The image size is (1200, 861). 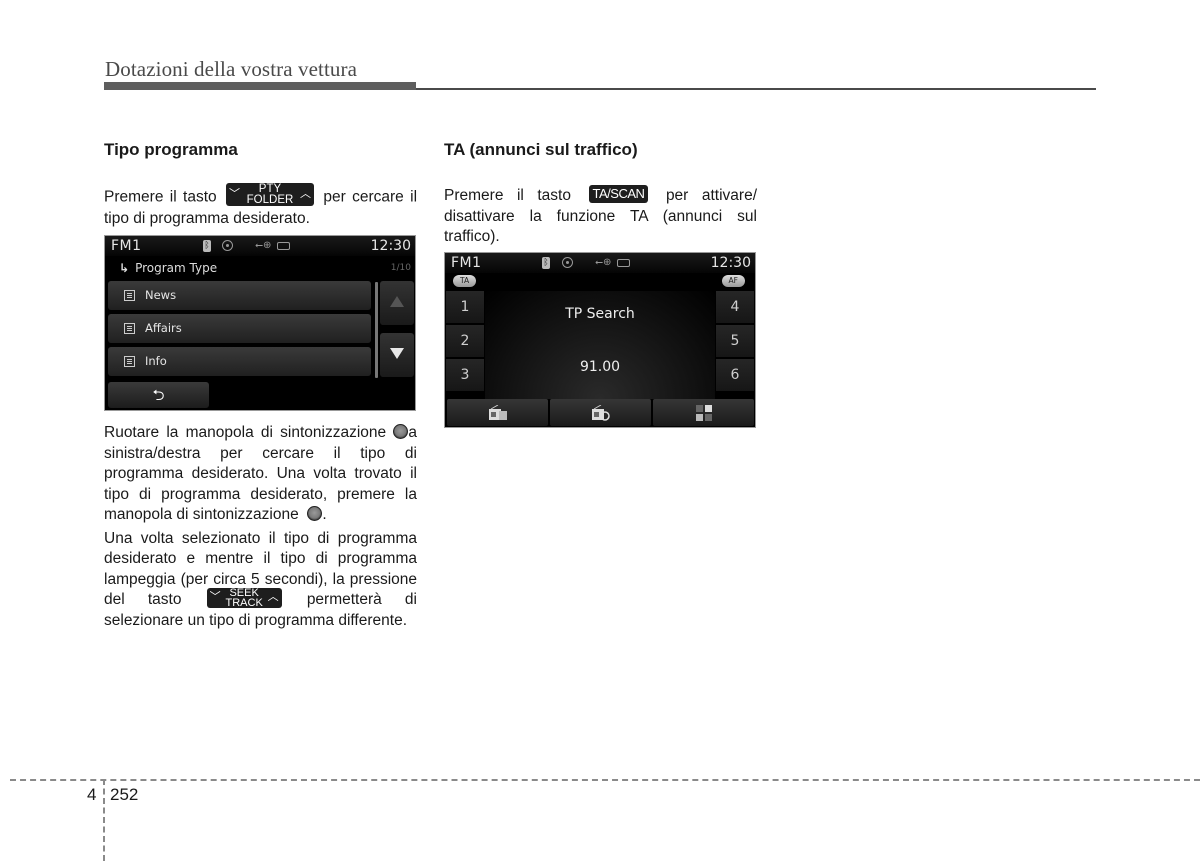 What do you see at coordinates (163, 328) in the screenshot?
I see `list-item-label: Affairs` at bounding box center [163, 328].